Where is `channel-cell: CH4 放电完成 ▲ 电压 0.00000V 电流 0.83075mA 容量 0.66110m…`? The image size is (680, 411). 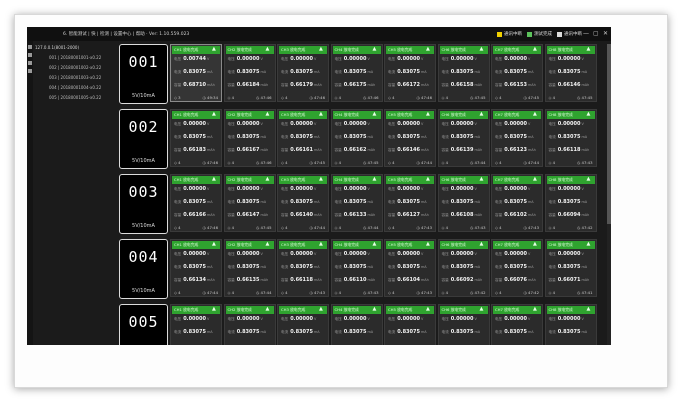 channel-cell: CH4 放电完成 ▲ 电压 0.00000V 电流 0.83075mA 容量 0.66110m… is located at coordinates (356, 268).